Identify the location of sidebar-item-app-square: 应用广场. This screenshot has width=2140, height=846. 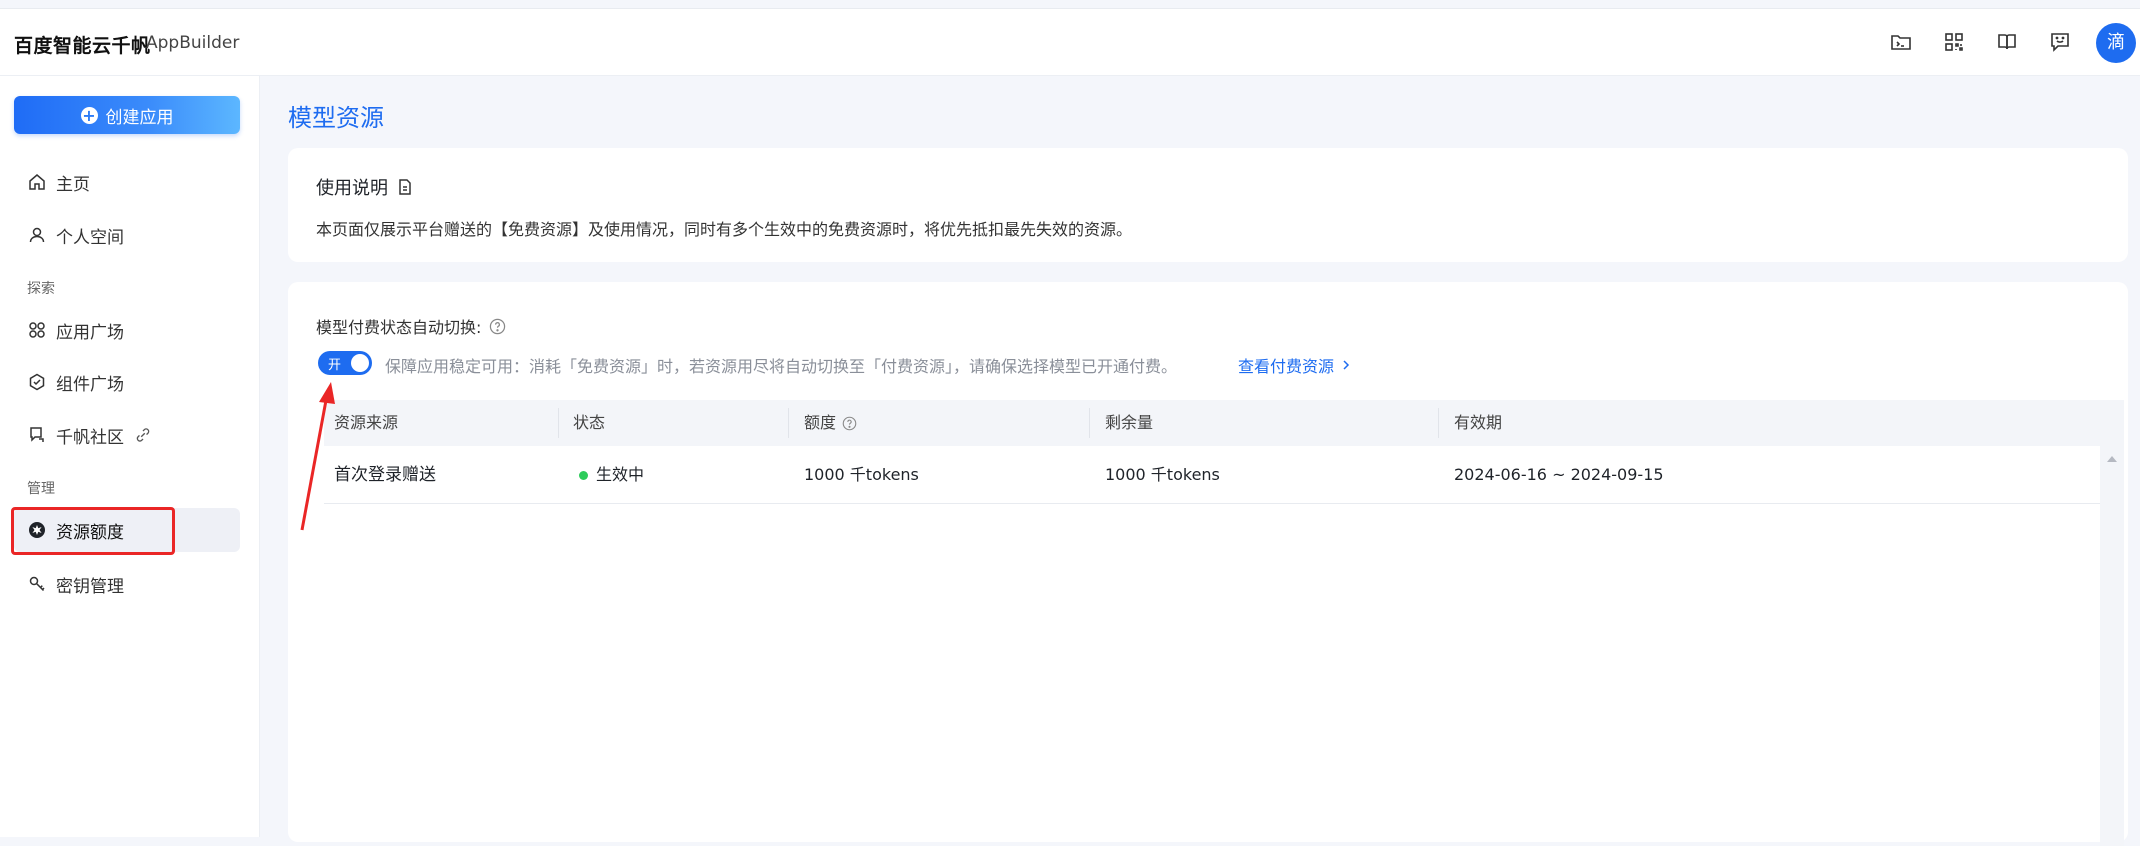
(127, 330).